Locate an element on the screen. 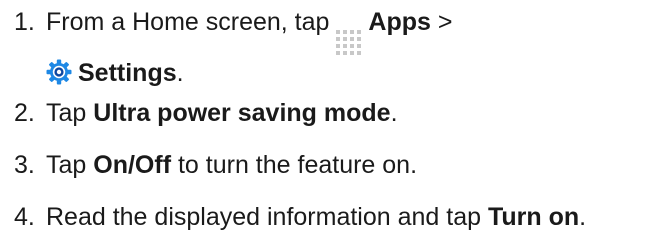 The width and height of the screenshot is (670, 246). turn-on-label: Turn on is located at coordinates (533, 217).